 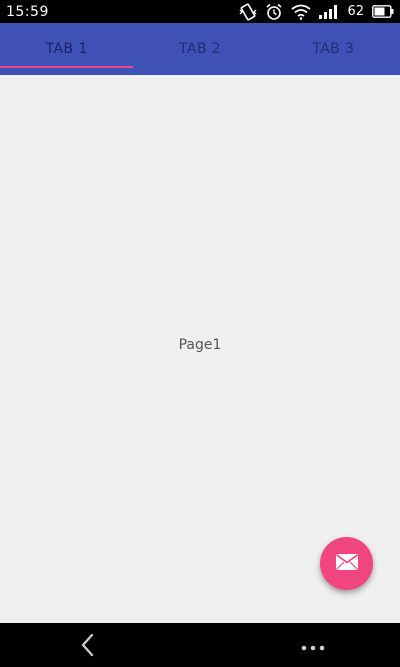 I want to click on mail-icon, so click(x=346, y=563).